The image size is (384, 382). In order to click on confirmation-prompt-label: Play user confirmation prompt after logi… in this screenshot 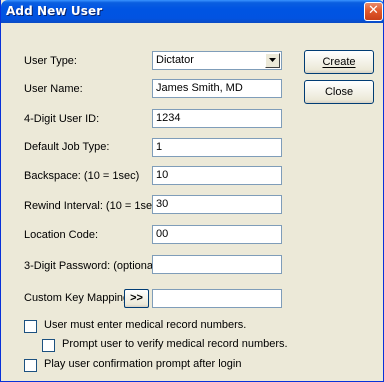, I will do `click(143, 364)`.